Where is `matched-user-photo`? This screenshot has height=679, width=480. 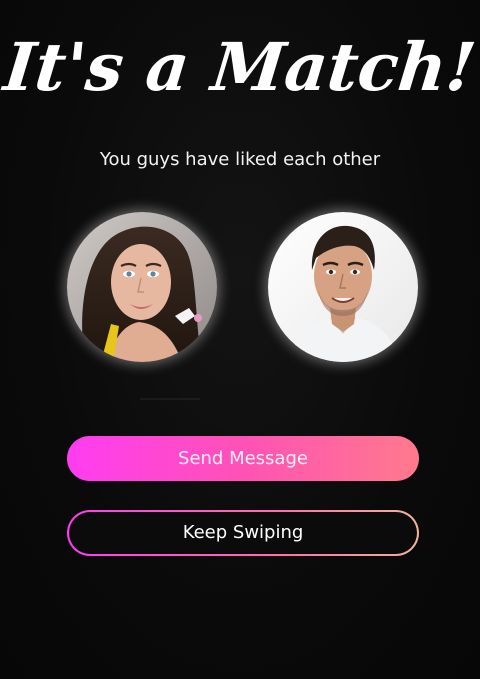 matched-user-photo is located at coordinates (142, 287).